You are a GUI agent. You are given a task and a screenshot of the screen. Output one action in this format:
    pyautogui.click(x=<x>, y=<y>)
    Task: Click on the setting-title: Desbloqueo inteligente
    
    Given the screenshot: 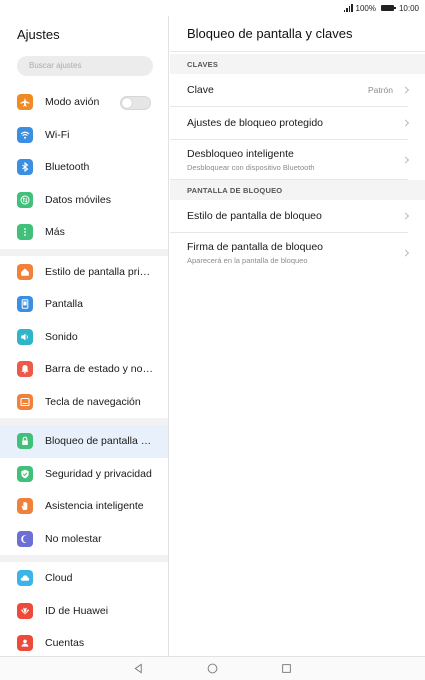 What is the action you would take?
    pyautogui.click(x=240, y=153)
    